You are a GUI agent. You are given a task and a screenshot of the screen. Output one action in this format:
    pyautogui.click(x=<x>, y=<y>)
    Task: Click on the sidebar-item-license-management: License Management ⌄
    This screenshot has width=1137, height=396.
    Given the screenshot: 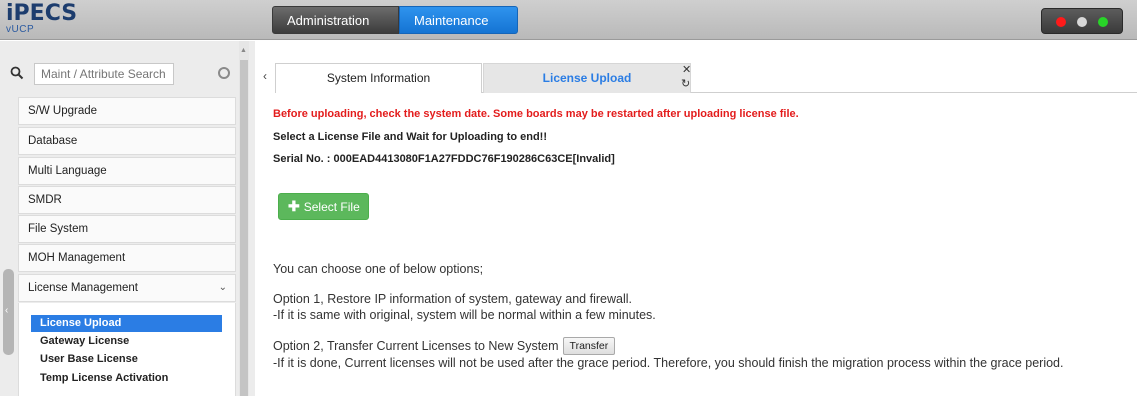 What is the action you would take?
    pyautogui.click(x=127, y=288)
    